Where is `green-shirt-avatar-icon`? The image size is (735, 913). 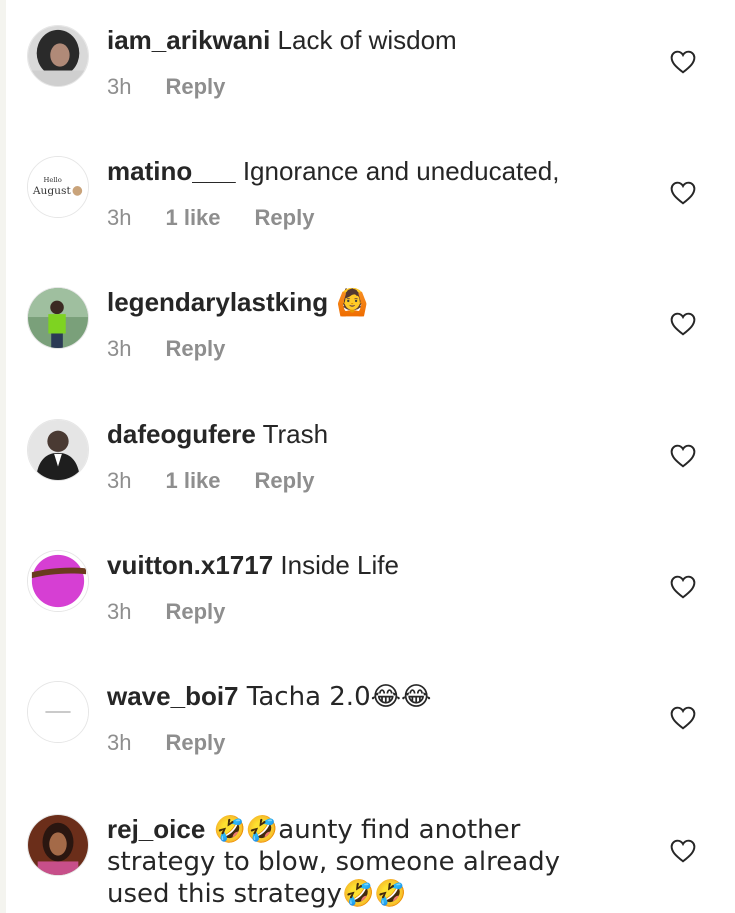 green-shirt-avatar-icon is located at coordinates (58, 318).